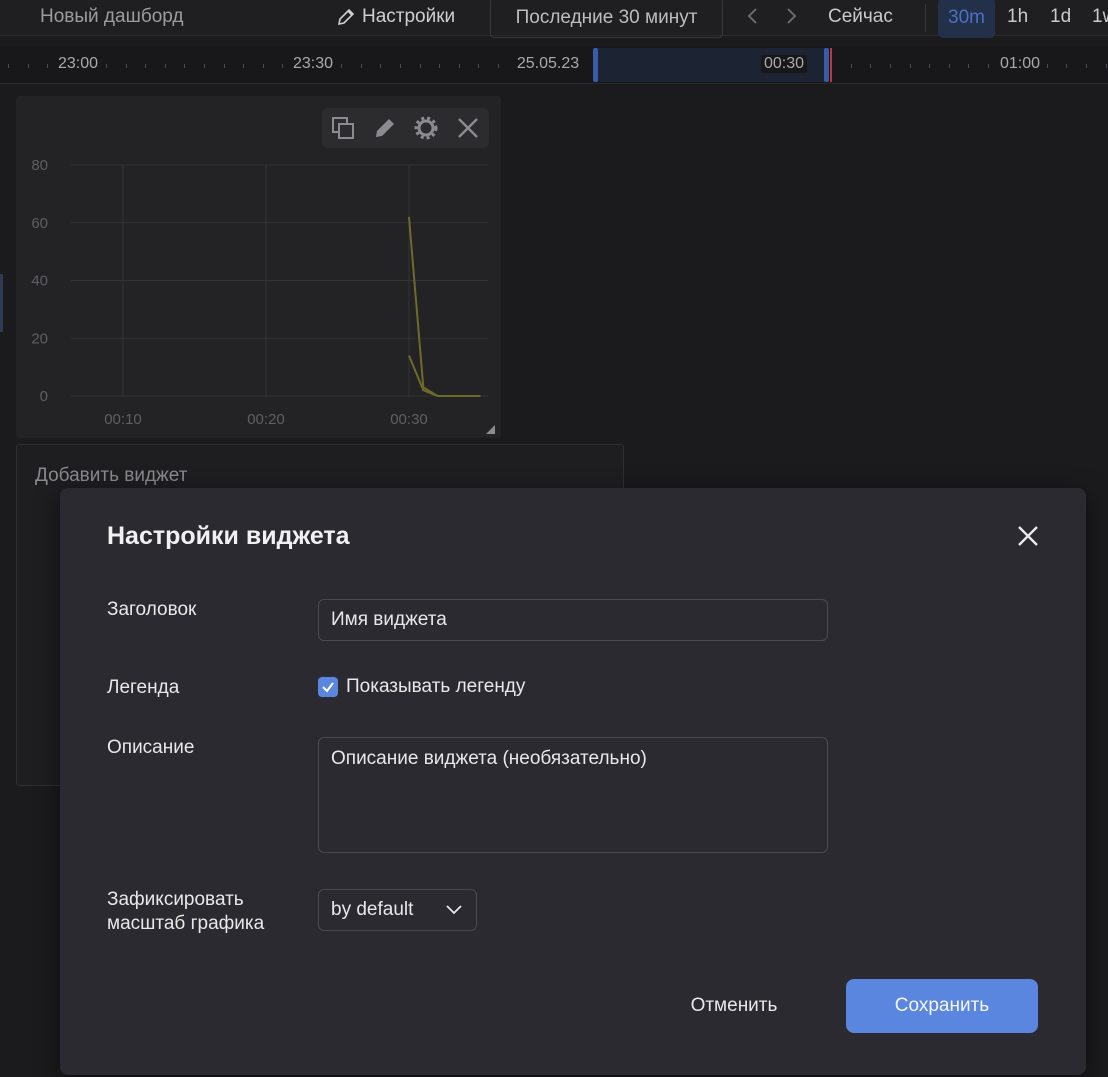  Describe the element at coordinates (606, 19) in the screenshot. I see `time-range-button: Последние 30 минут` at that location.